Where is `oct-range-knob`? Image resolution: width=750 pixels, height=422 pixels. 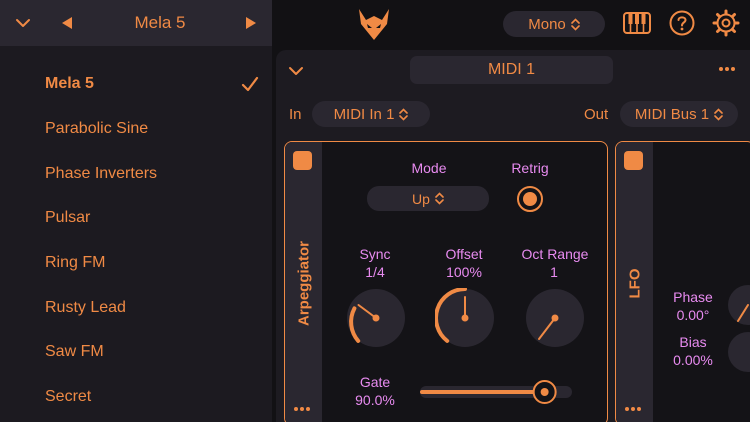
oct-range-knob is located at coordinates (555, 318).